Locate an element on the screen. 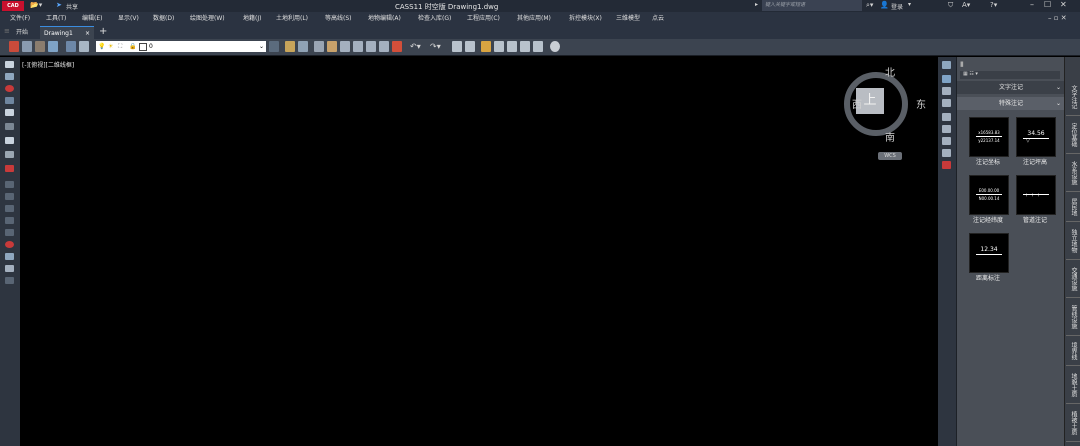 This screenshot has height=446, width=1080. select-window-icon is located at coordinates (946, 129).